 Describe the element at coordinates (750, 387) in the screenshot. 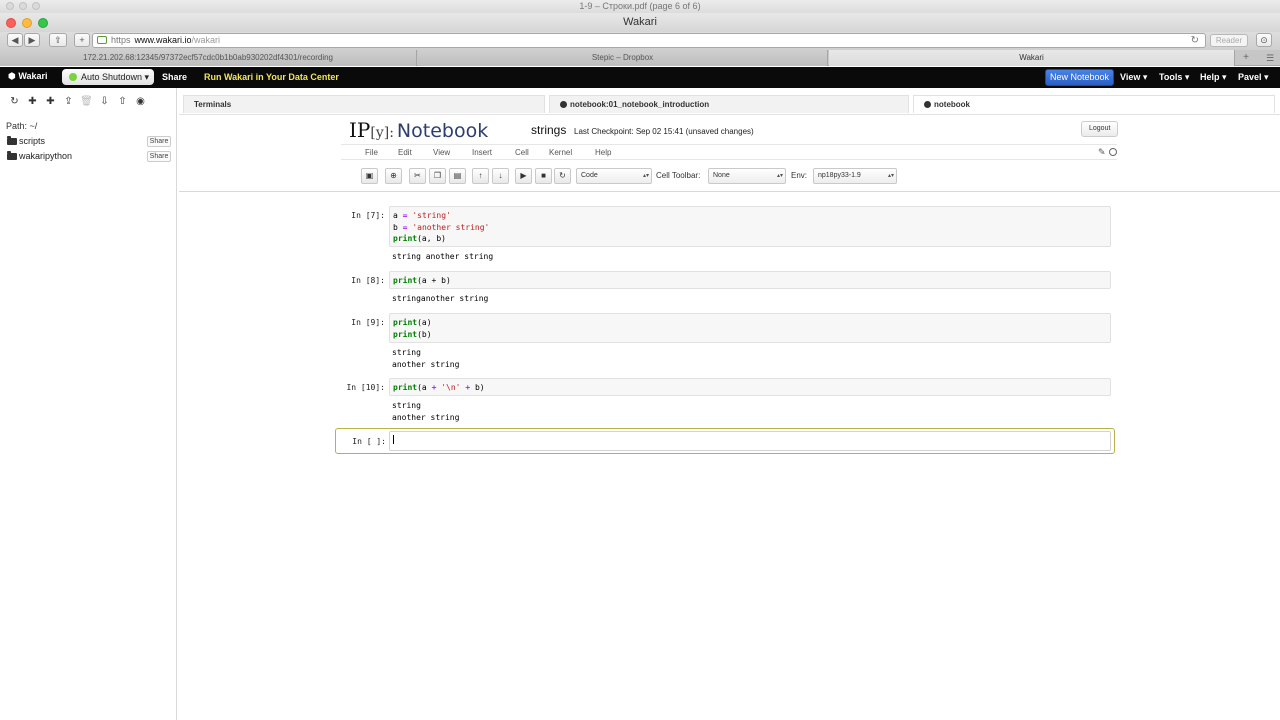

I see `cell-input: print(a + '\n' + b)` at that location.